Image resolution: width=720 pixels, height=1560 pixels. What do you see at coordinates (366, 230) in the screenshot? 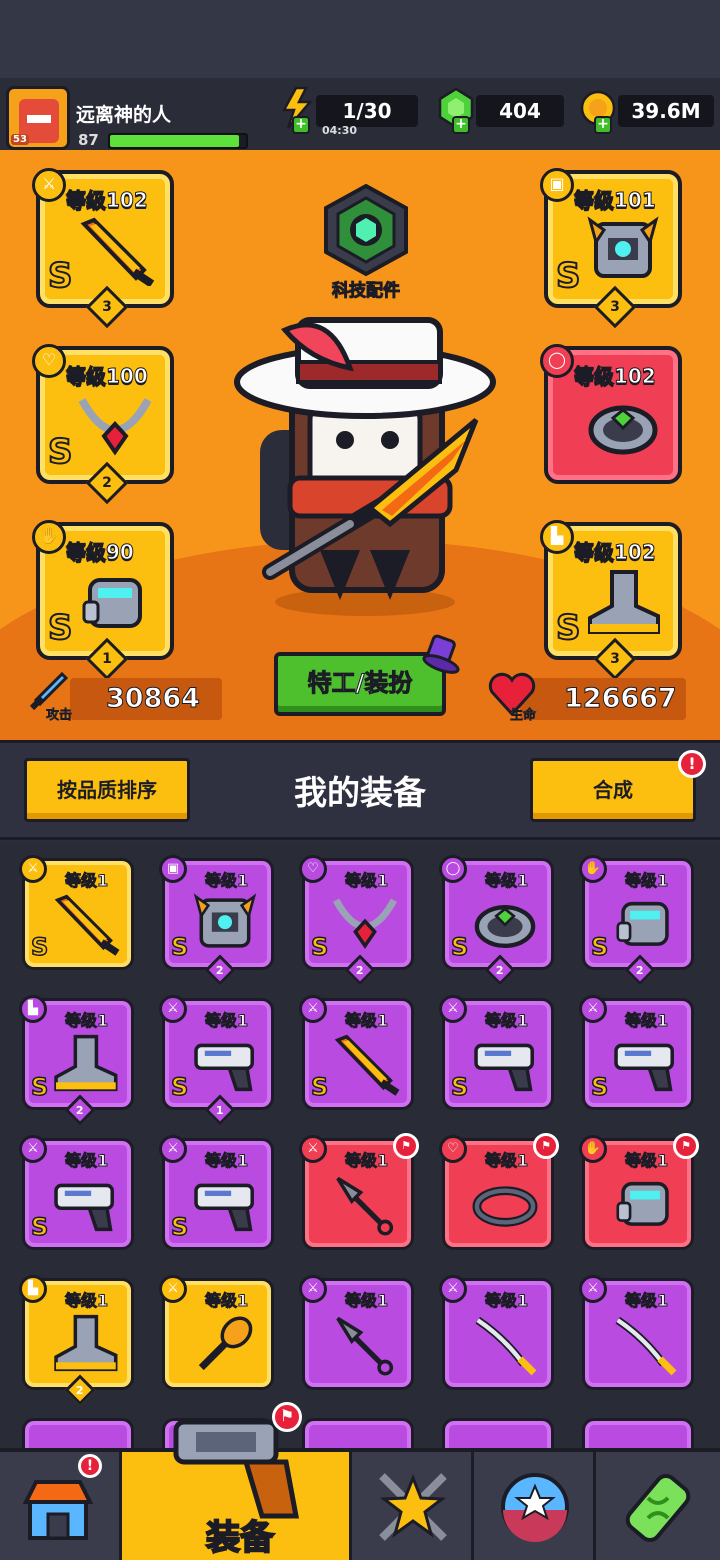
I see `tech-accessory-slot` at bounding box center [366, 230].